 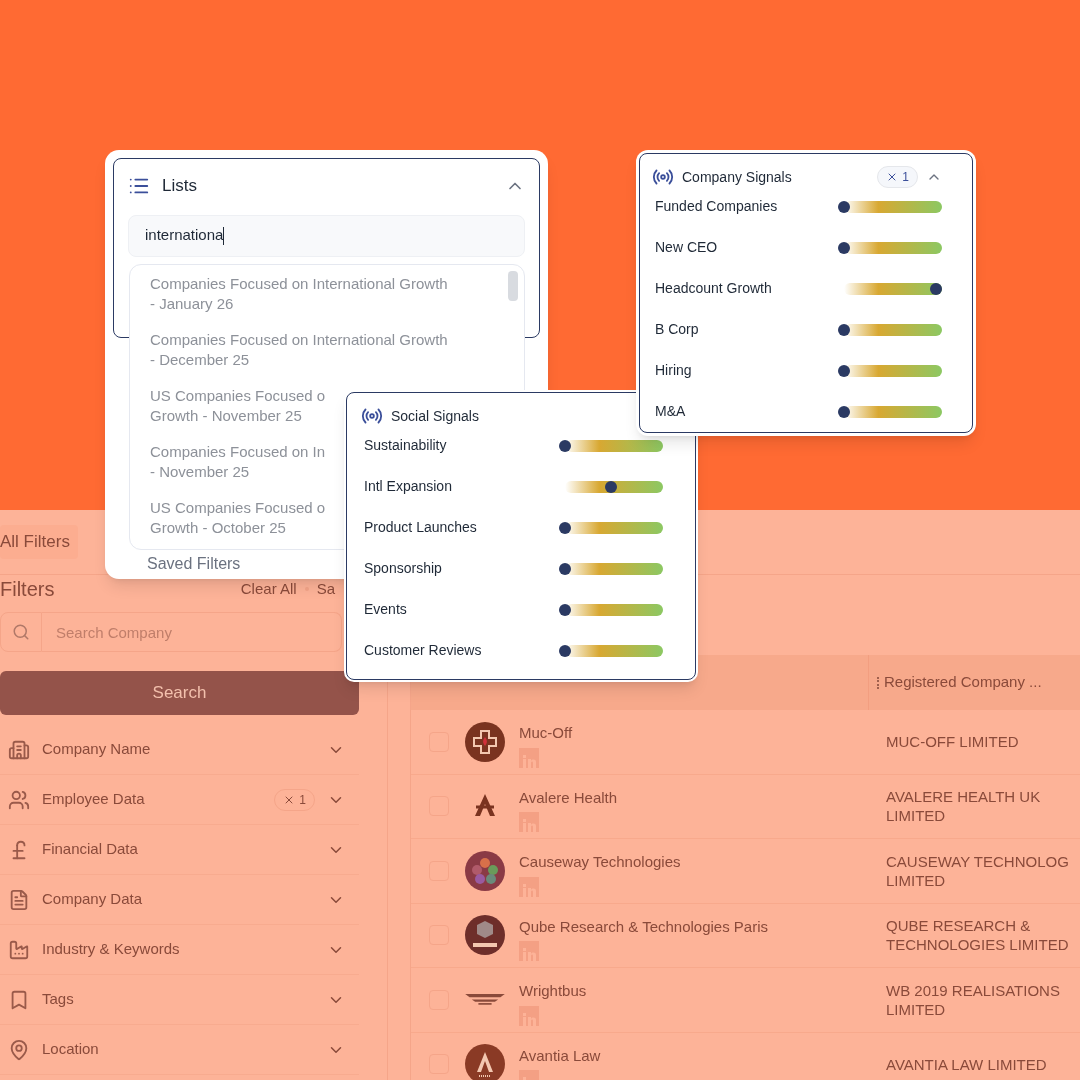 I want to click on search-company-field: Search Company, so click(x=192, y=632).